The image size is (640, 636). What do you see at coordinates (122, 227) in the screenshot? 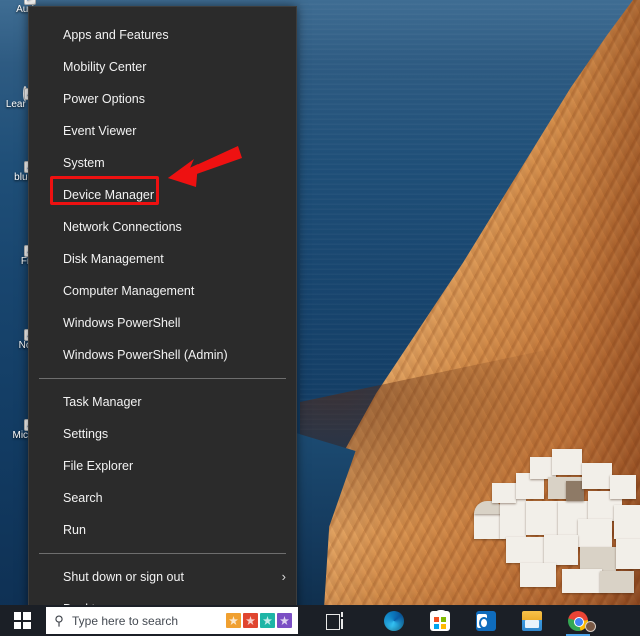
I see `menu-item-label: Network Connections` at bounding box center [122, 227].